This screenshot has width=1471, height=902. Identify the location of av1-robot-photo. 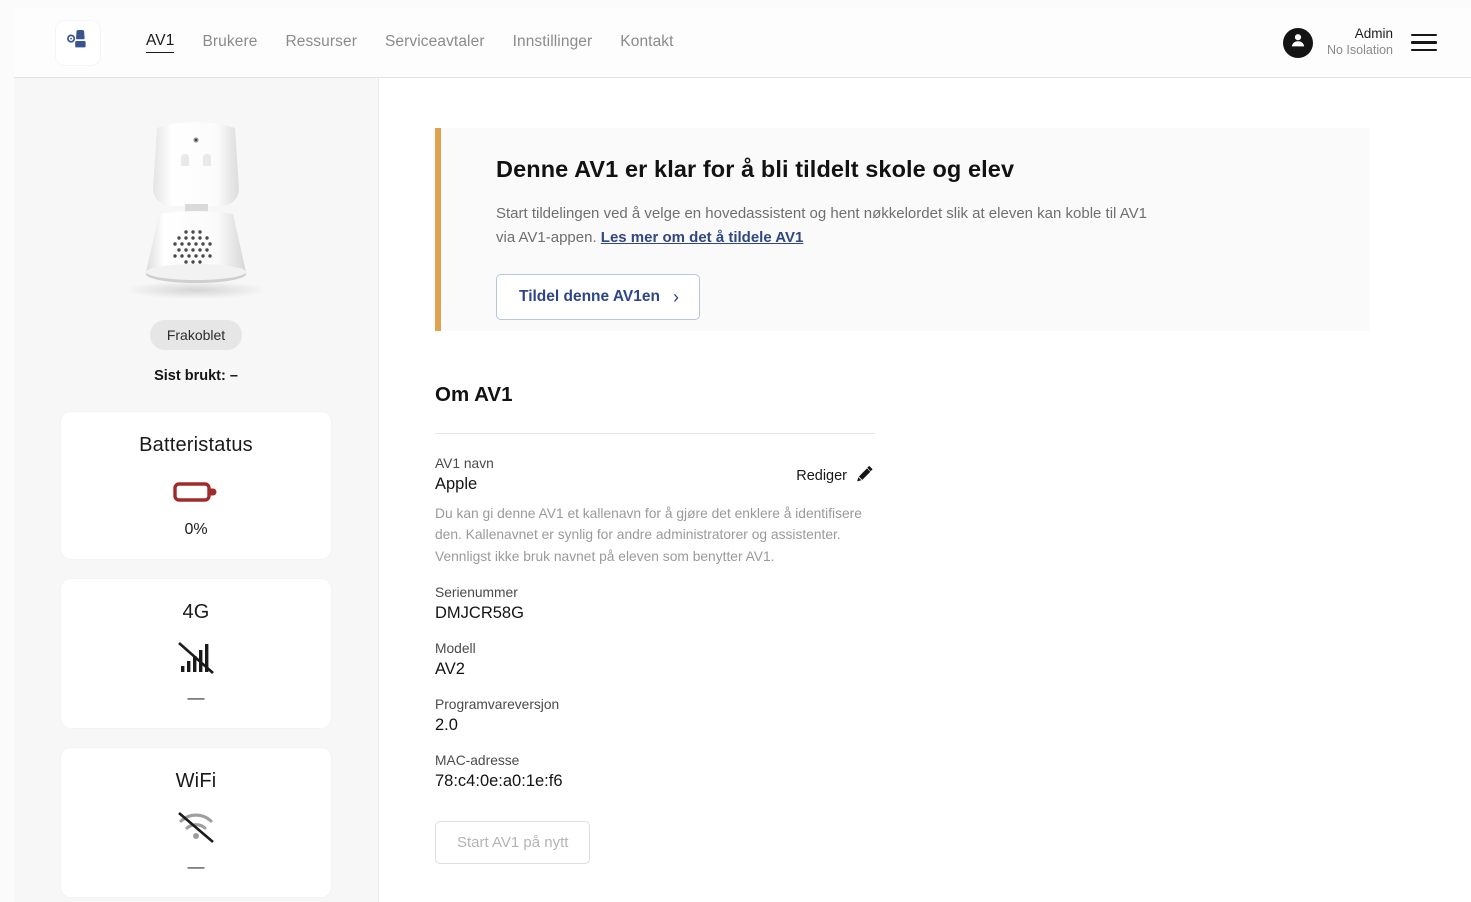
(196, 204).